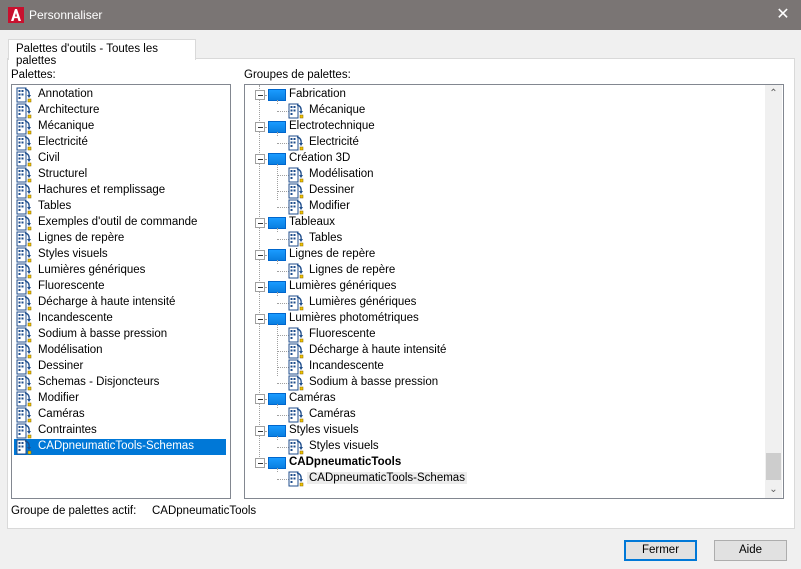 This screenshot has height=569, width=801. I want to click on group-label: Electrotechnique, so click(332, 126).